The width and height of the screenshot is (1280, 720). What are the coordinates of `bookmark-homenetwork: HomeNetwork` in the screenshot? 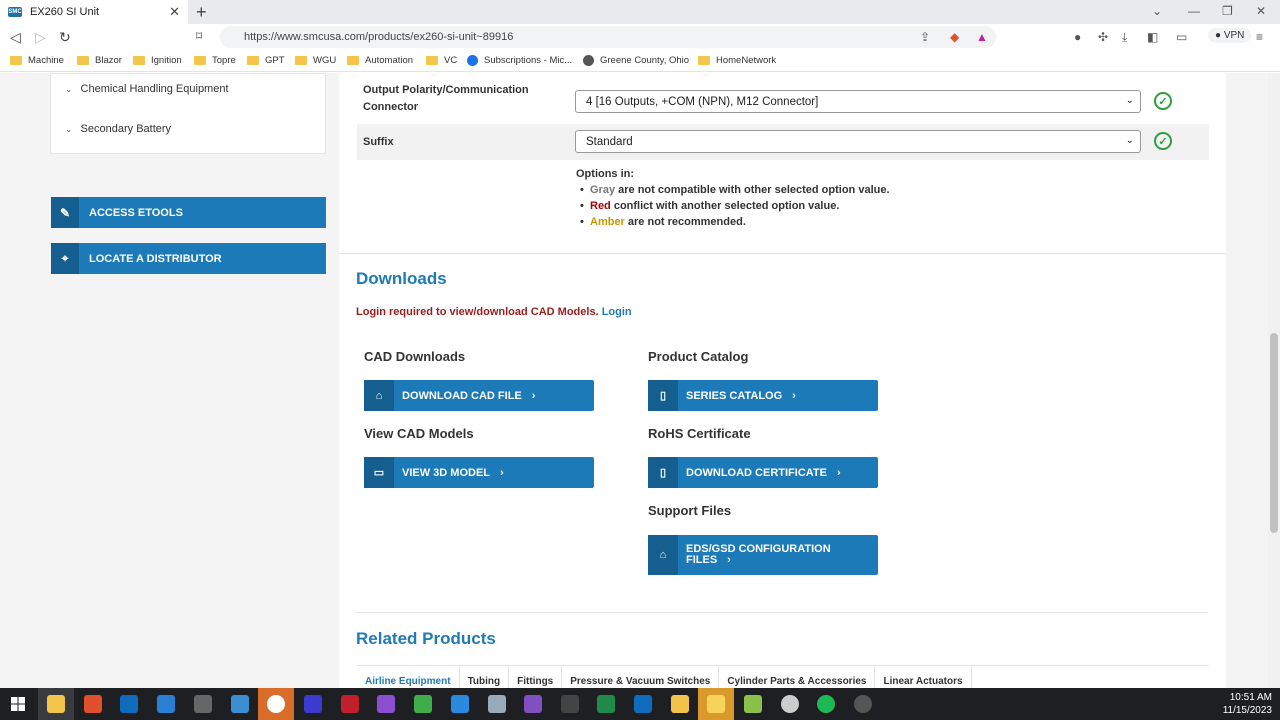 It's located at (737, 60).